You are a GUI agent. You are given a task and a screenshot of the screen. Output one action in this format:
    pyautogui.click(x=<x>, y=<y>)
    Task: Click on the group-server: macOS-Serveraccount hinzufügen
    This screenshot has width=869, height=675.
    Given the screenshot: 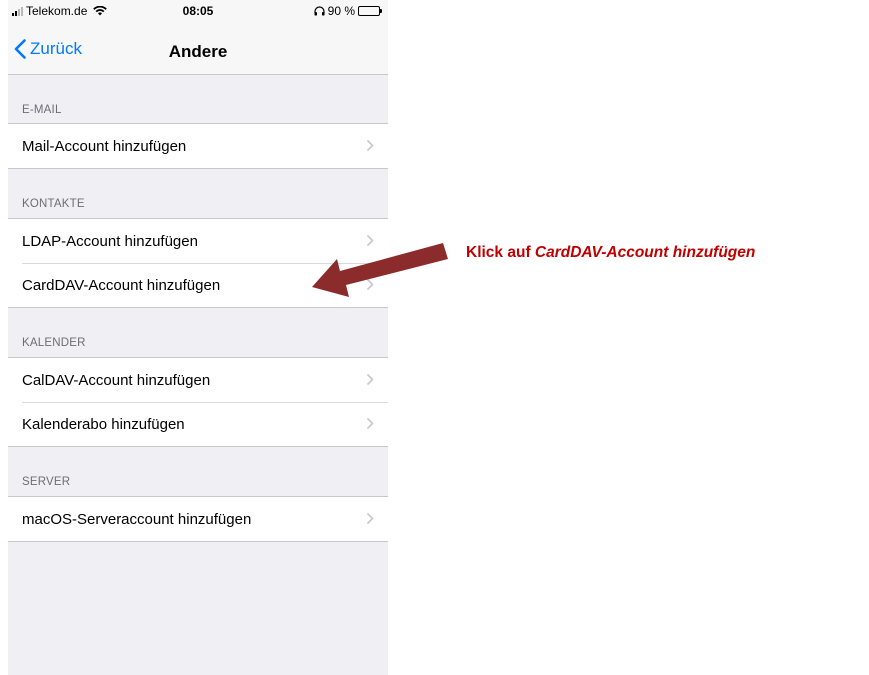 What is the action you would take?
    pyautogui.click(x=198, y=519)
    